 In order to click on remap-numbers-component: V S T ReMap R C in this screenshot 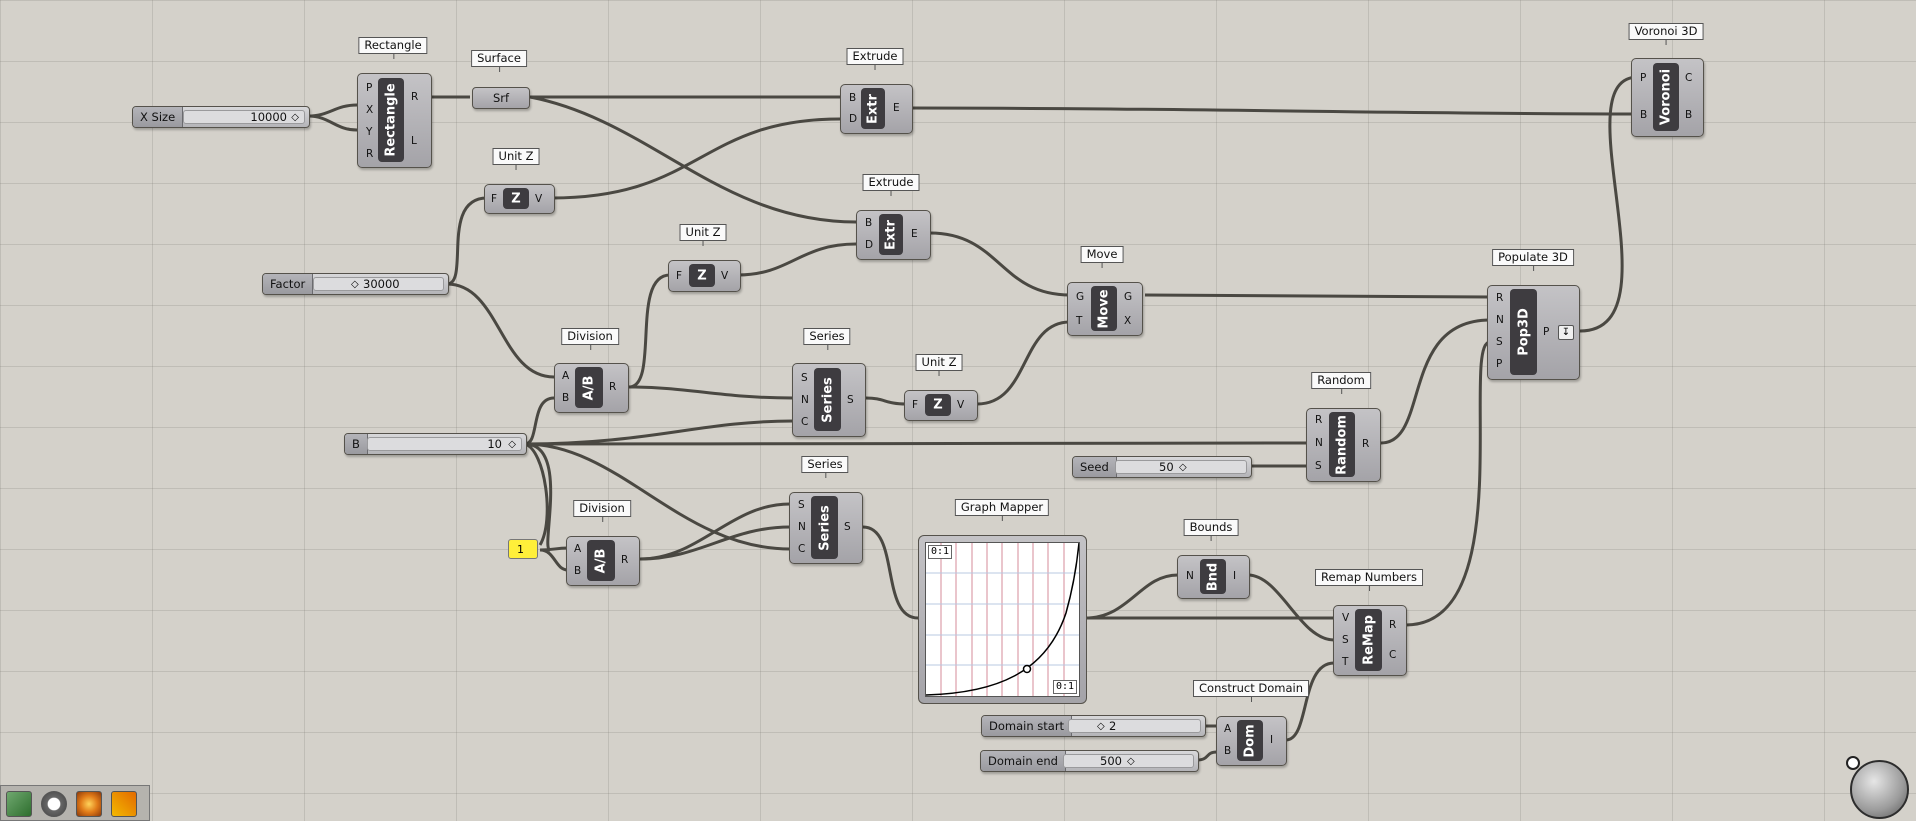, I will do `click(1370, 640)`.